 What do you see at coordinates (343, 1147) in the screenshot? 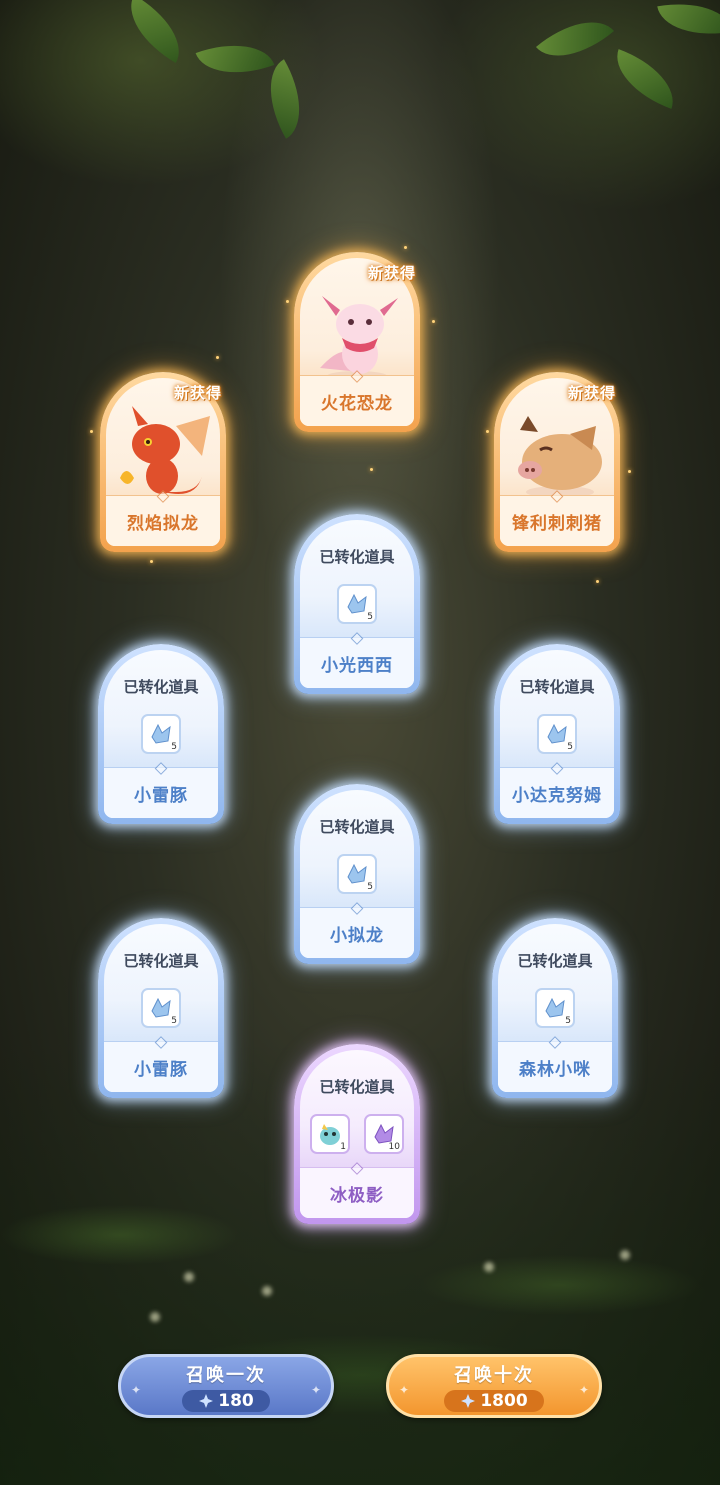
I see `item-quantity: 1` at bounding box center [343, 1147].